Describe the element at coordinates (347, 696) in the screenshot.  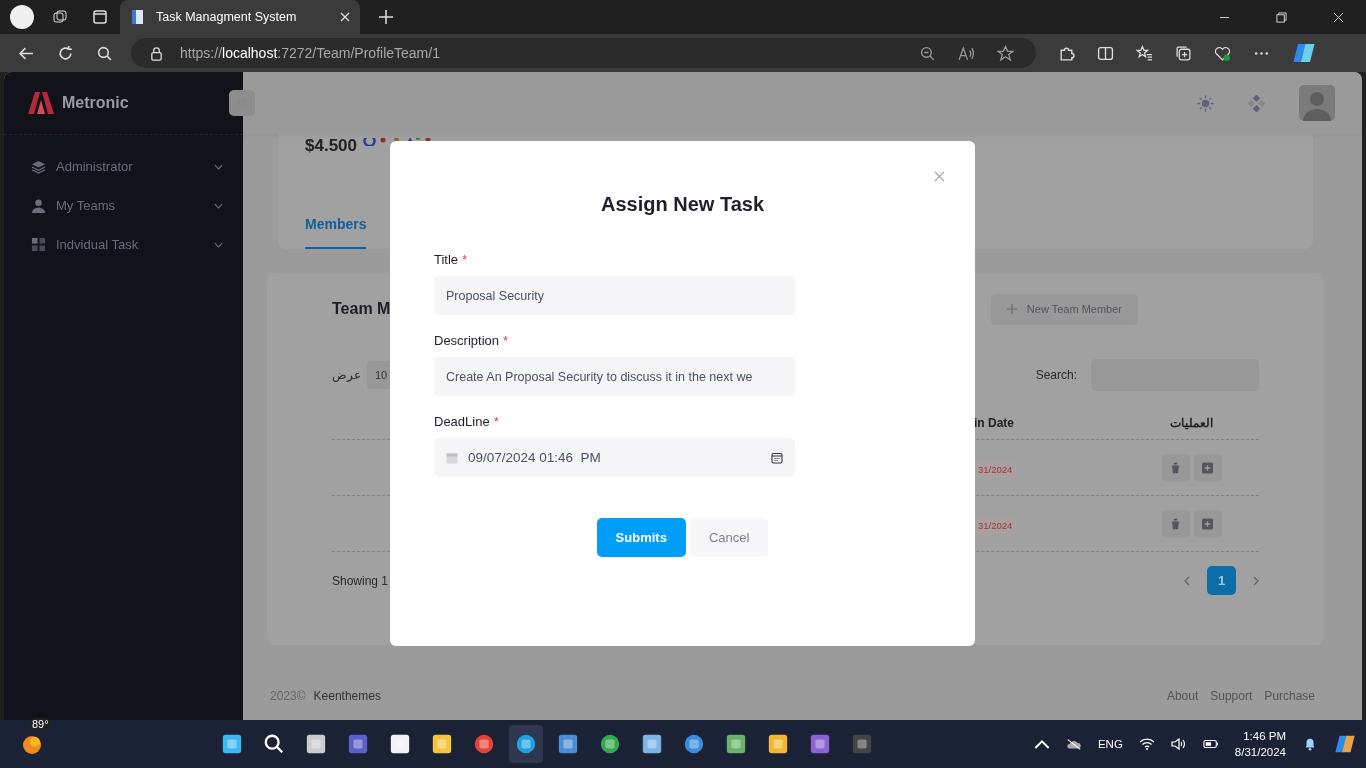
I see `company-link: Keenthemes` at that location.